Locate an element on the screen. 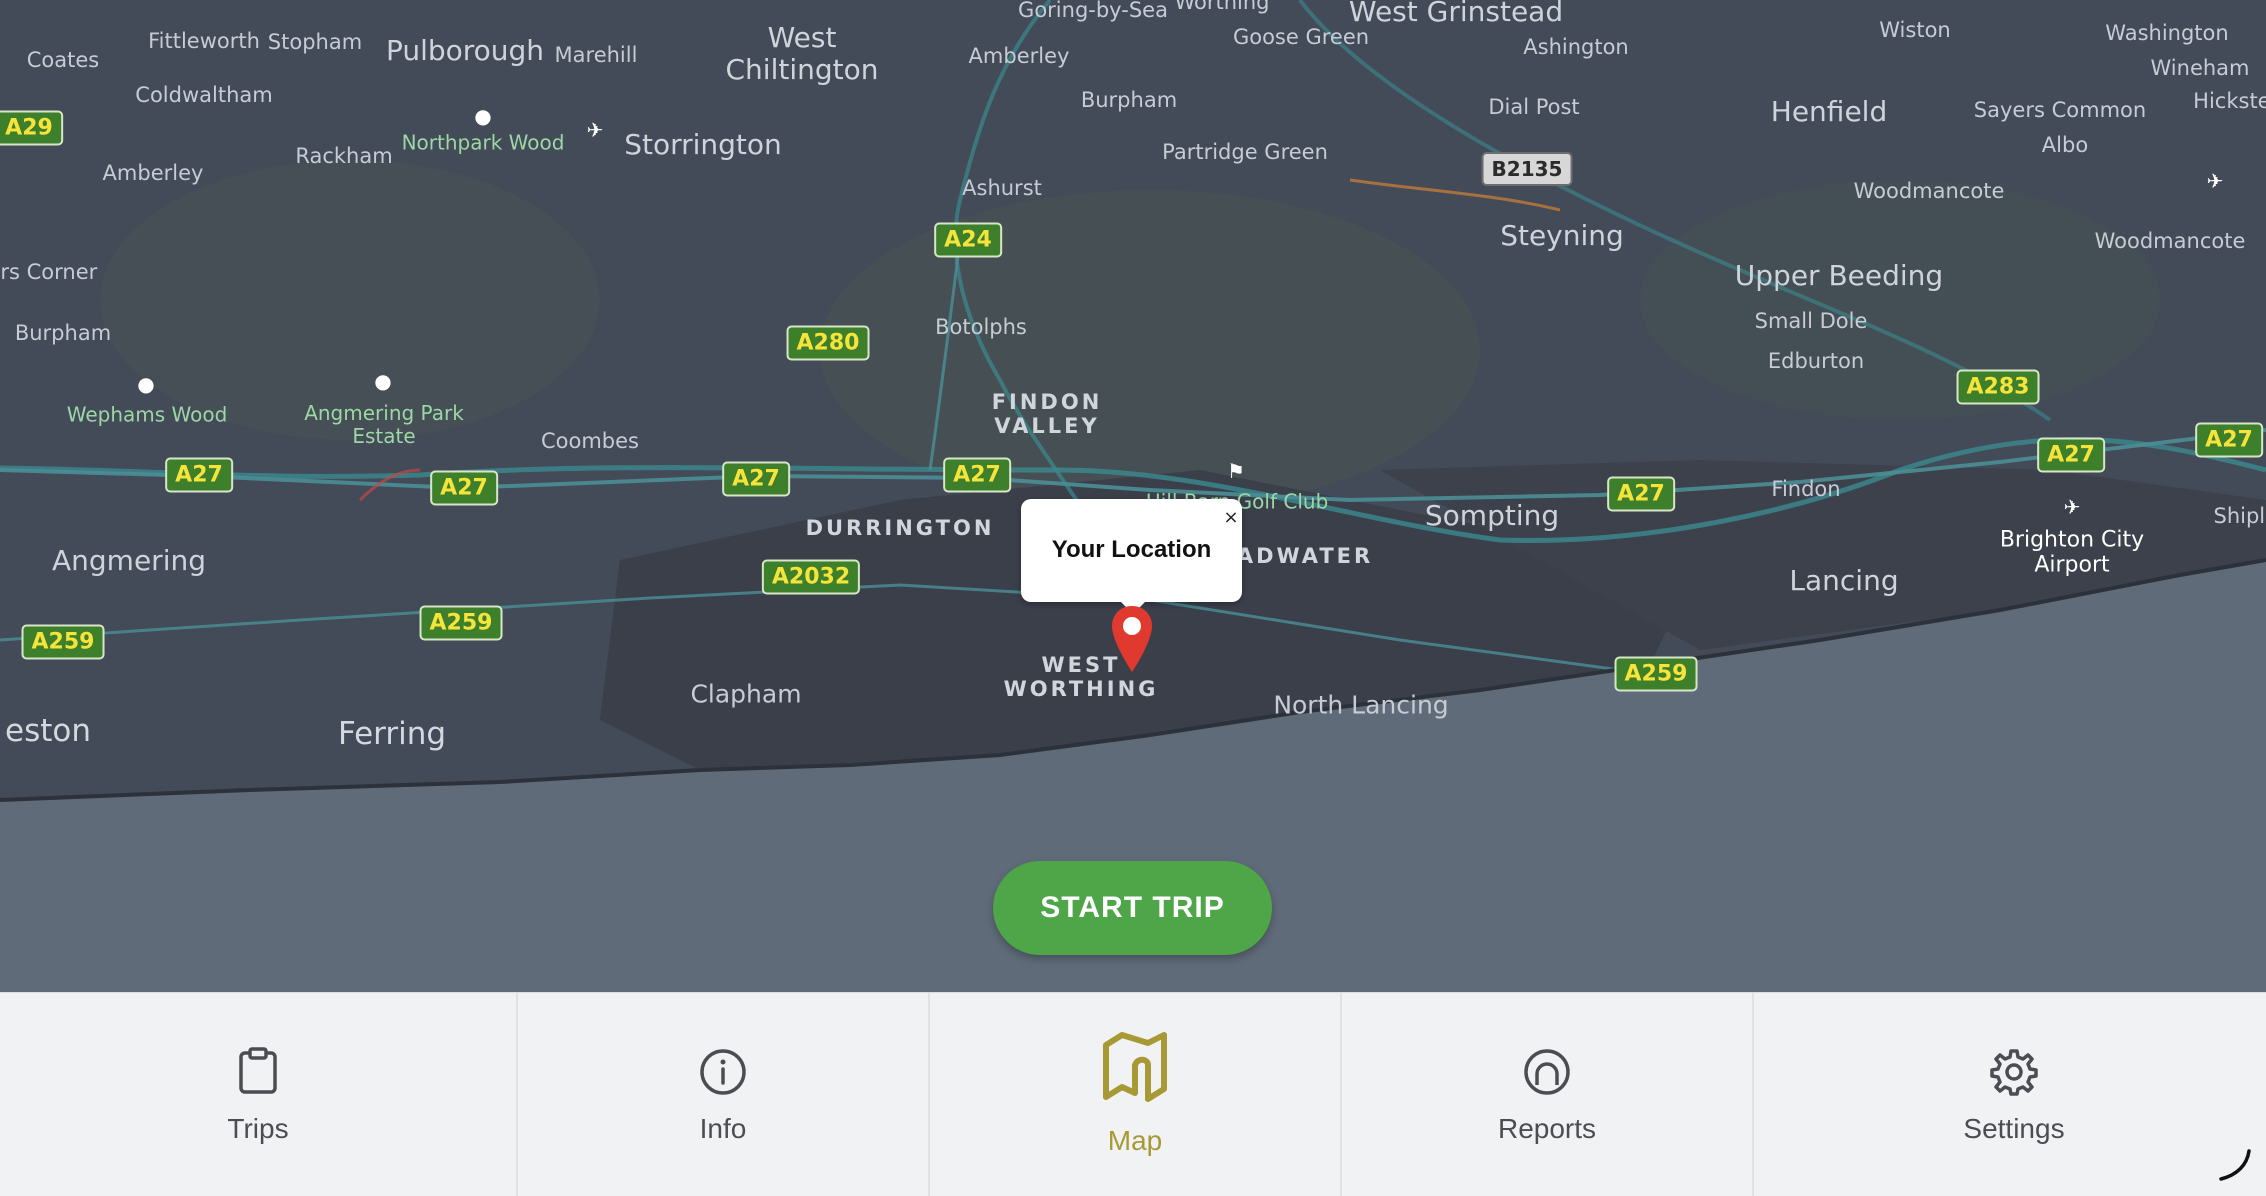 The height and width of the screenshot is (1196, 2266). place-label: Albo is located at coordinates (2065, 145).